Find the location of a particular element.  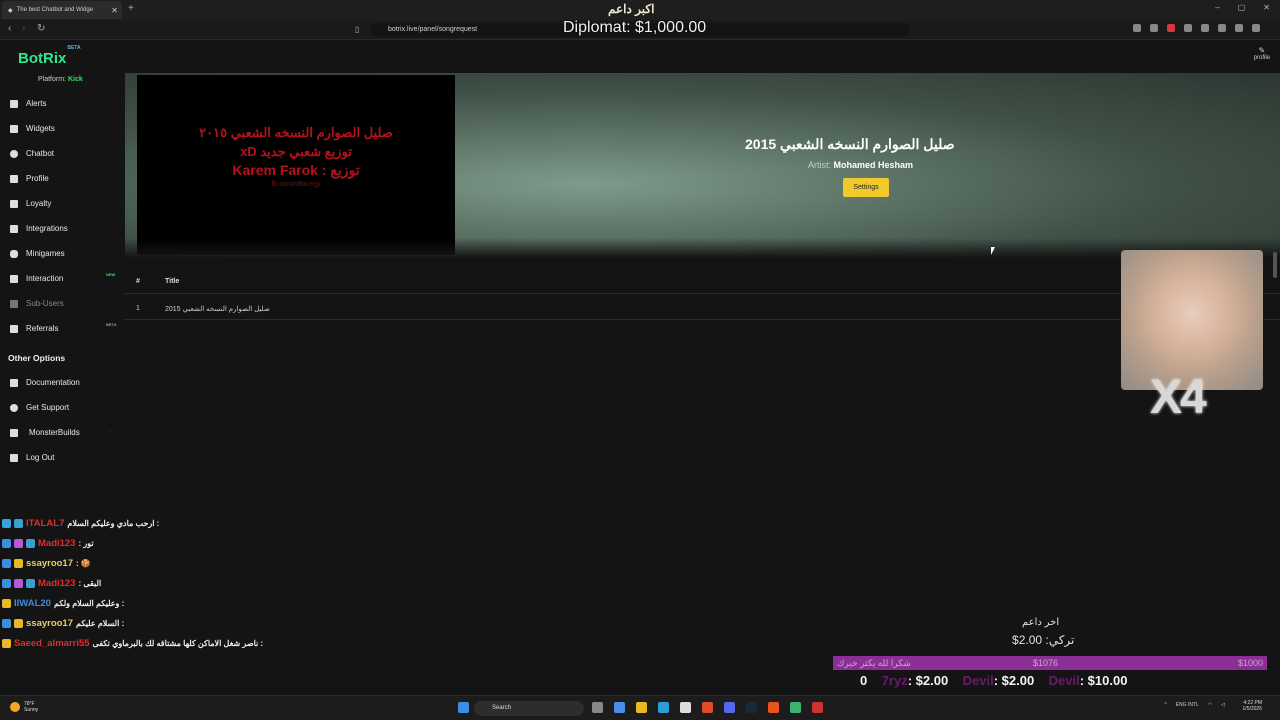

store-icon is located at coordinates (685, 707).